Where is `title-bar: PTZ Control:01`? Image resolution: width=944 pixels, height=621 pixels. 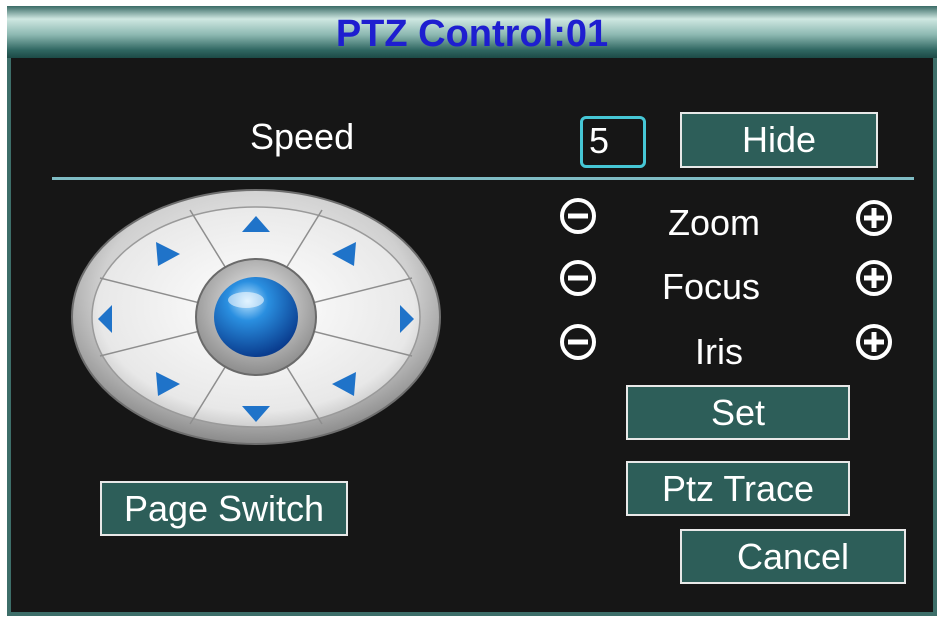
title-bar: PTZ Control:01 is located at coordinates (472, 33).